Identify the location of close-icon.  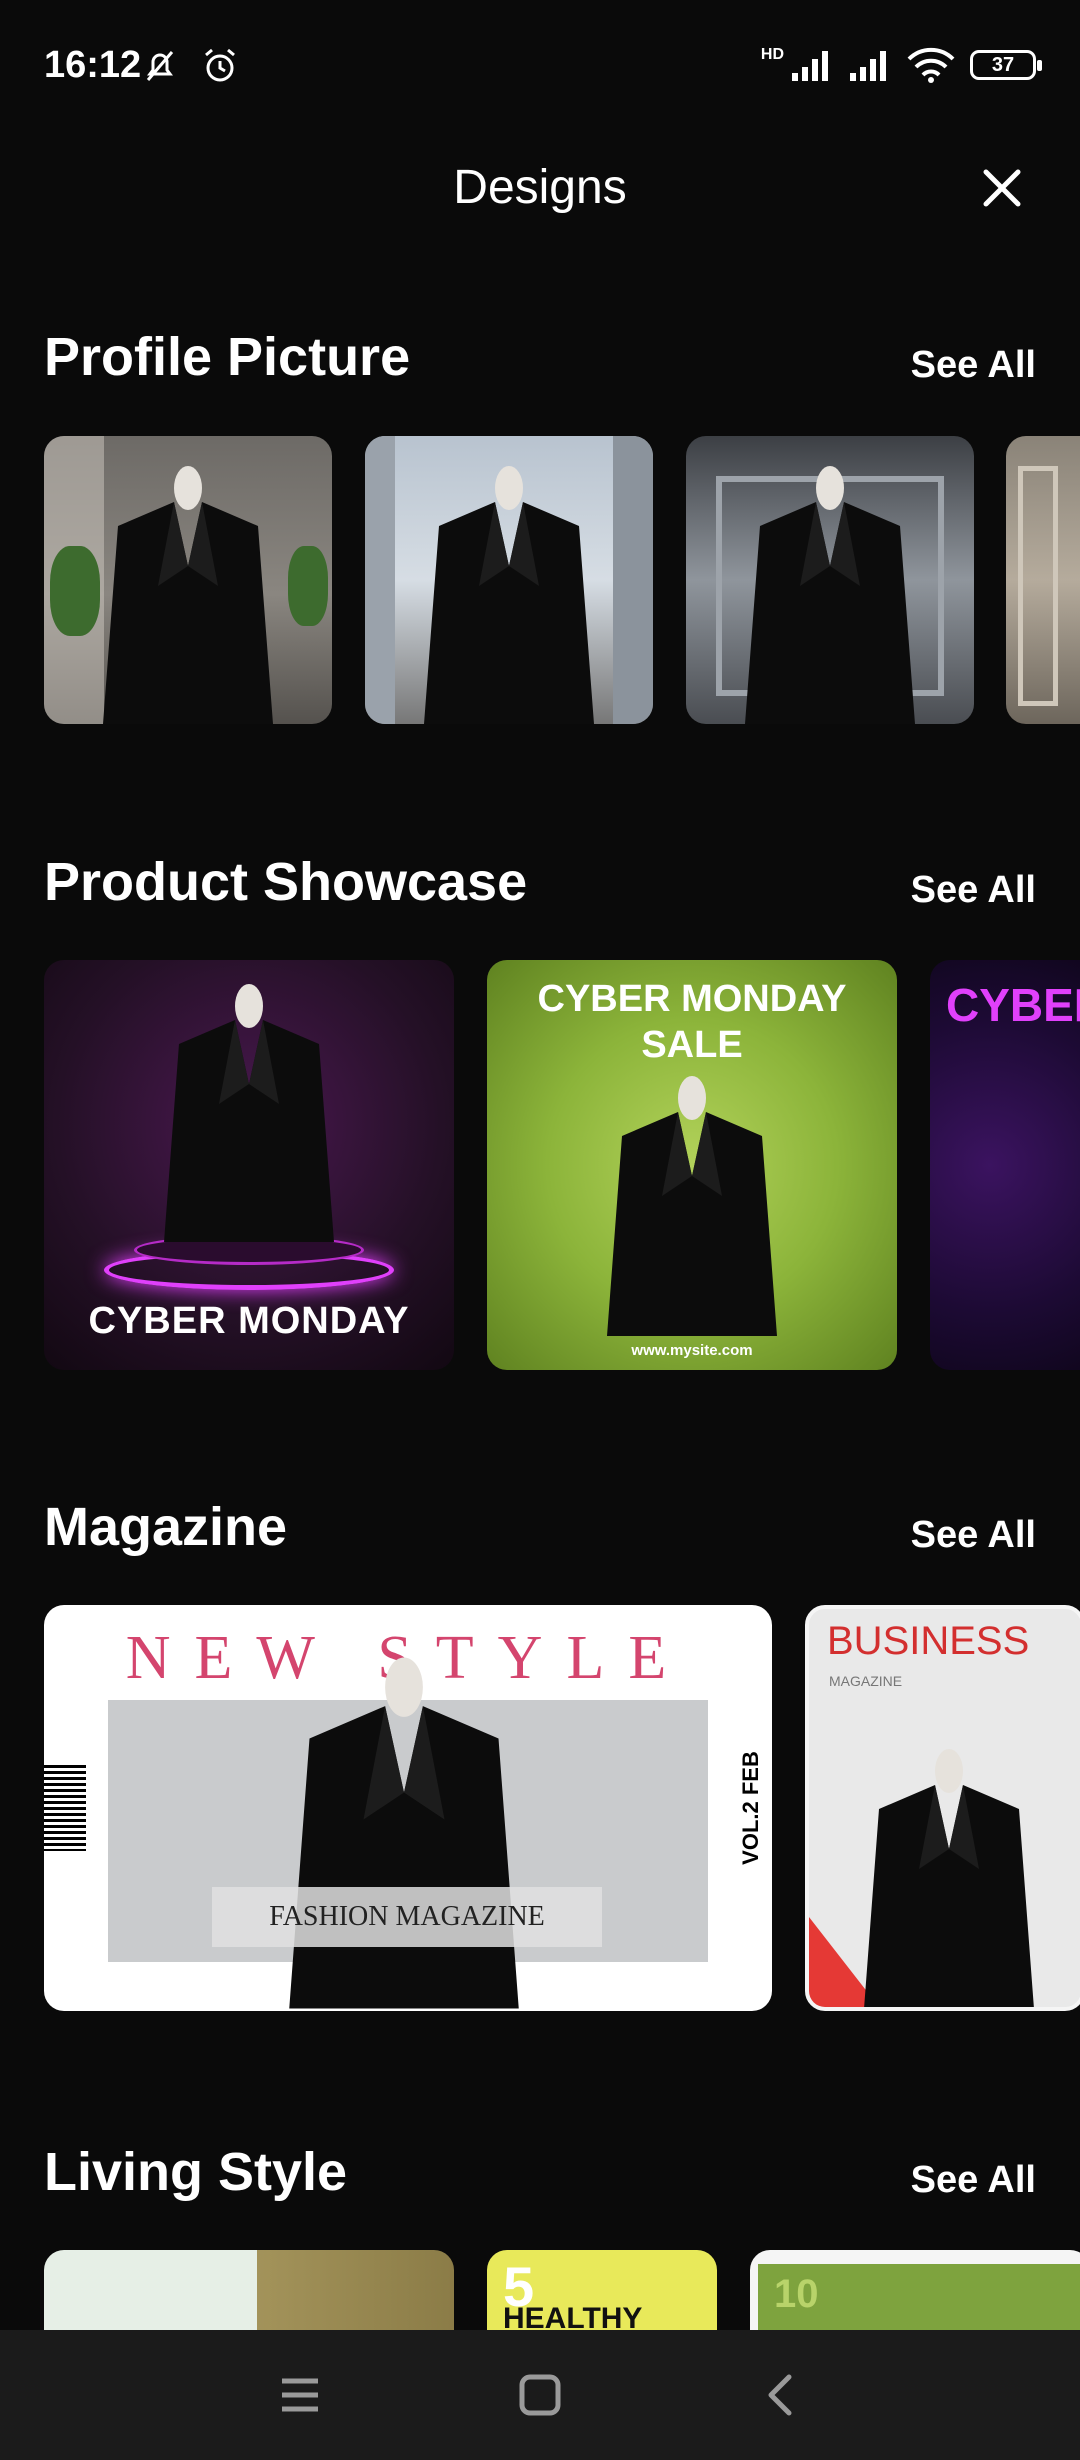
(1002, 188).